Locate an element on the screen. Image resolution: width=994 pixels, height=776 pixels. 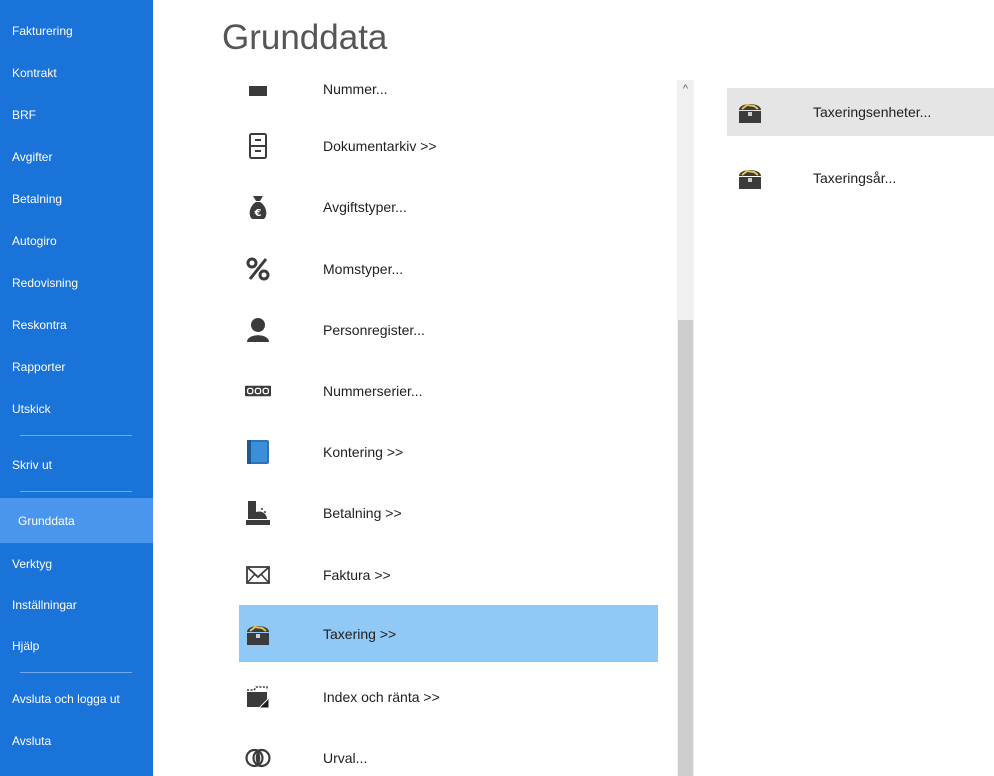
menu-item-kontering: Kontering >> is located at coordinates (448, 451).